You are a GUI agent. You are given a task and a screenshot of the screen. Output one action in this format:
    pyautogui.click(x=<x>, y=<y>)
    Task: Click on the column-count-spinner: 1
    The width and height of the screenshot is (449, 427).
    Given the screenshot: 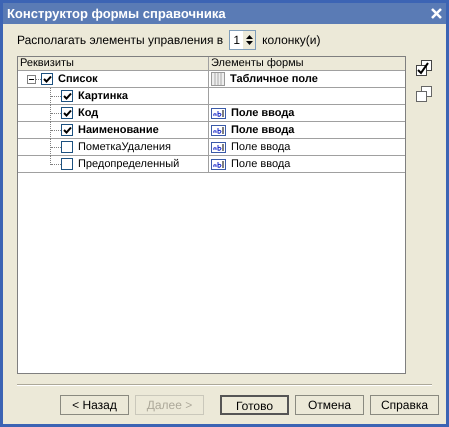 What is the action you would take?
    pyautogui.click(x=242, y=40)
    